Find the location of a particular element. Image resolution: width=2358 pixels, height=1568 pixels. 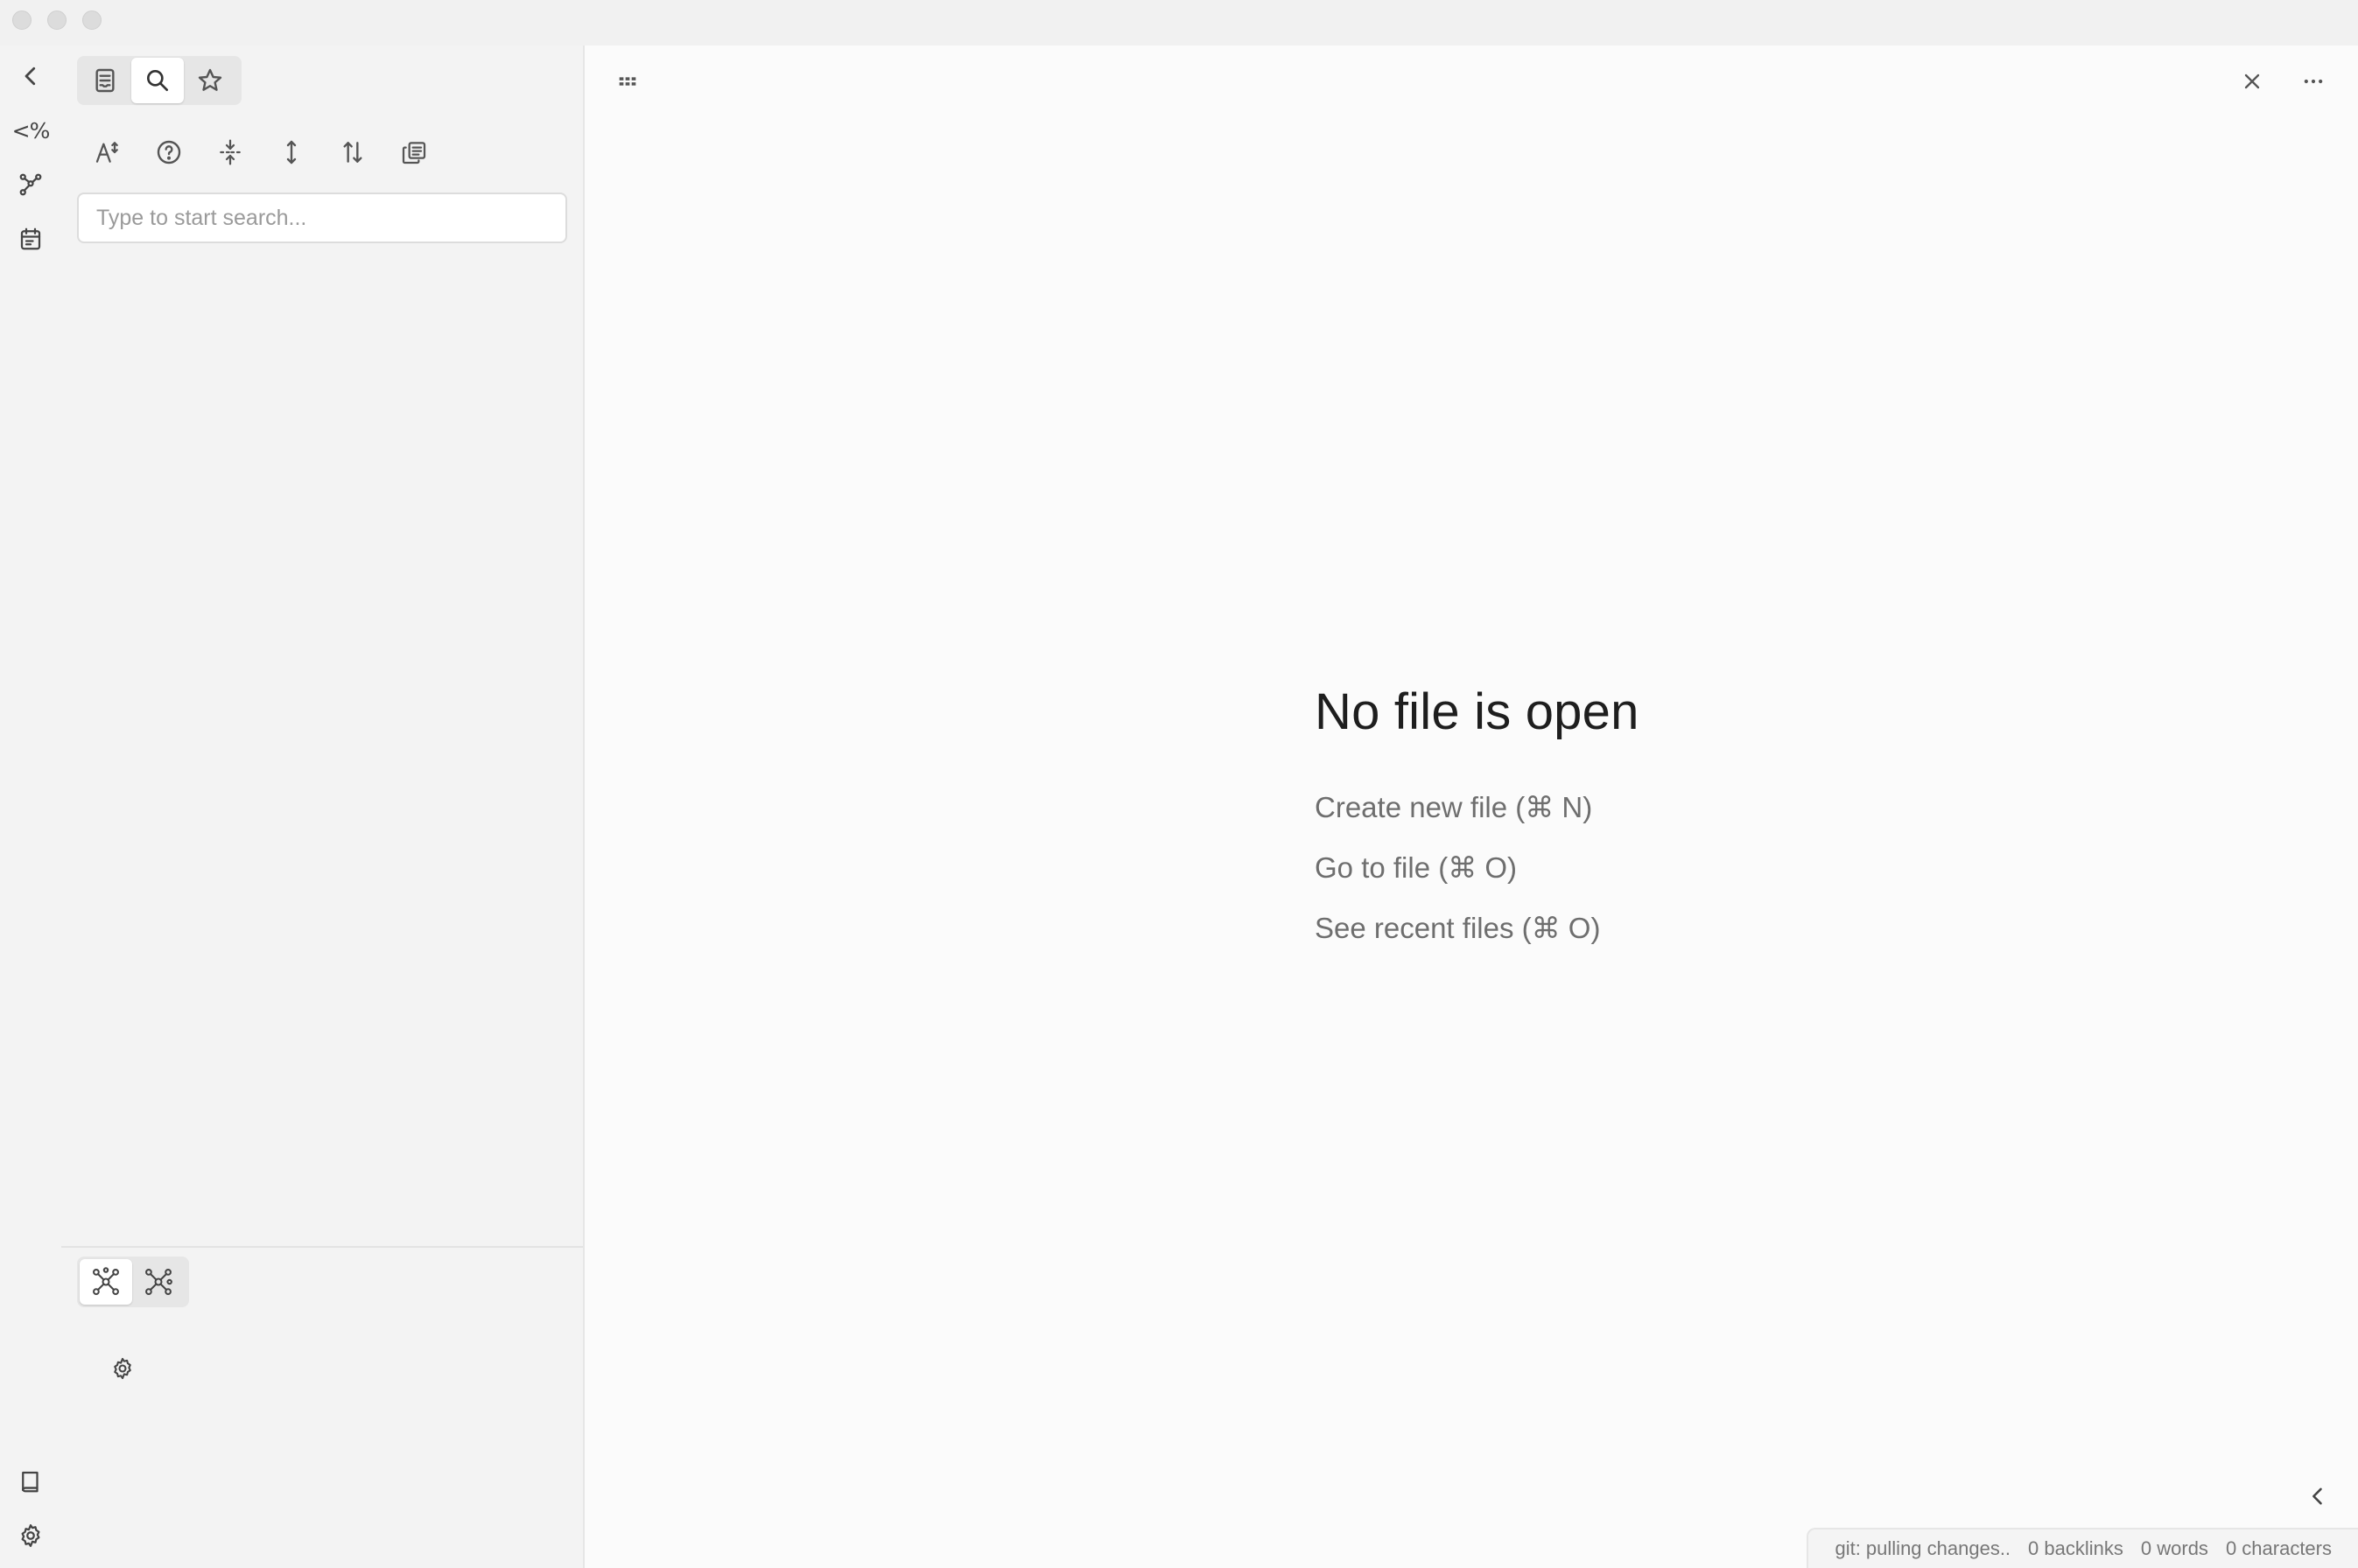

tab-search is located at coordinates (157, 80).